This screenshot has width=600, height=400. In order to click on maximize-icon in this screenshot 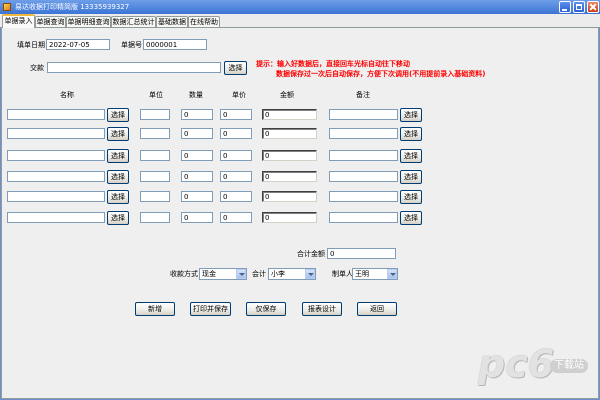, I will do `click(579, 7)`.